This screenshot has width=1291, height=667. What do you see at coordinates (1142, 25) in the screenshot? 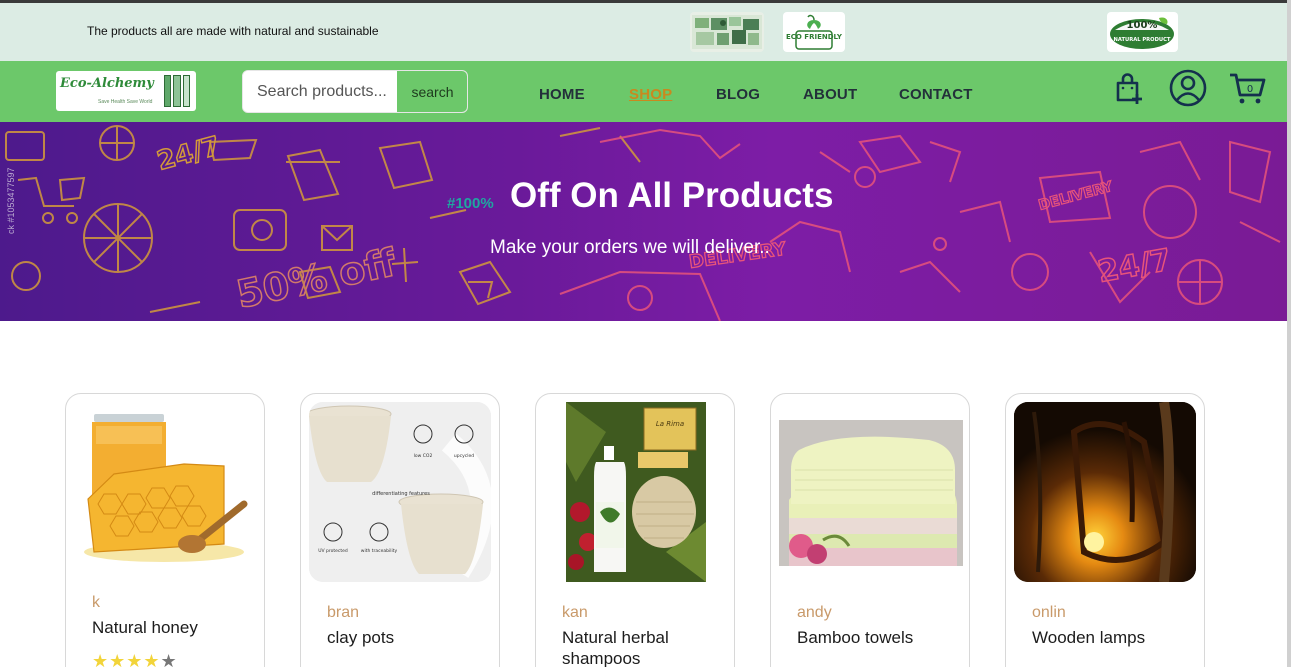
I see `natural-badge-percent: 100%` at bounding box center [1142, 25].